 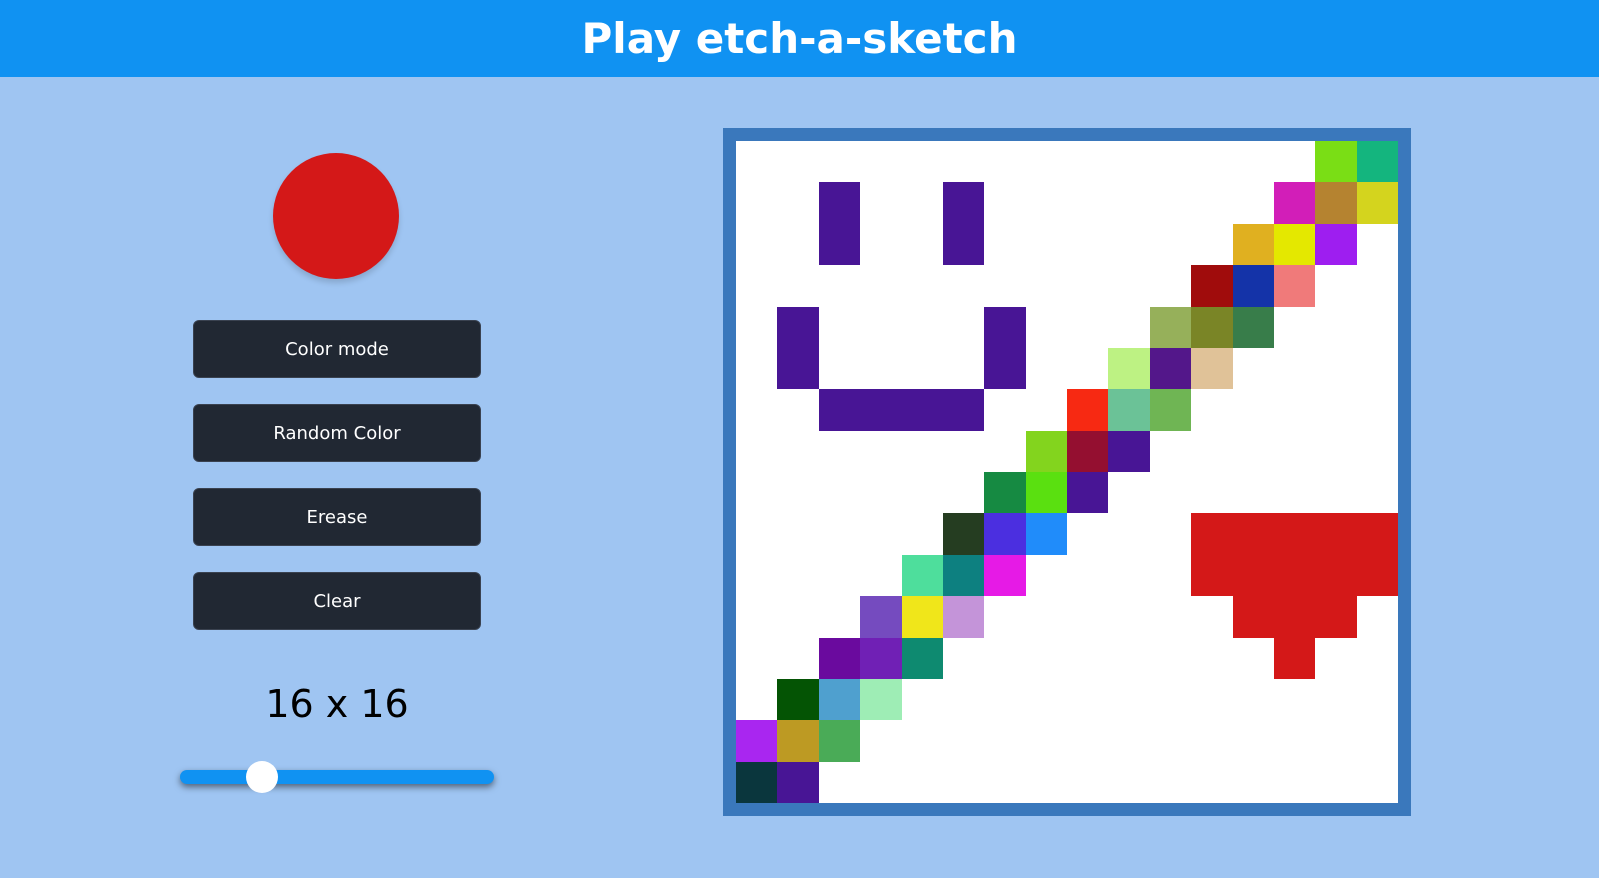 I want to click on color-mode-button: Color mode, so click(x=337, y=349).